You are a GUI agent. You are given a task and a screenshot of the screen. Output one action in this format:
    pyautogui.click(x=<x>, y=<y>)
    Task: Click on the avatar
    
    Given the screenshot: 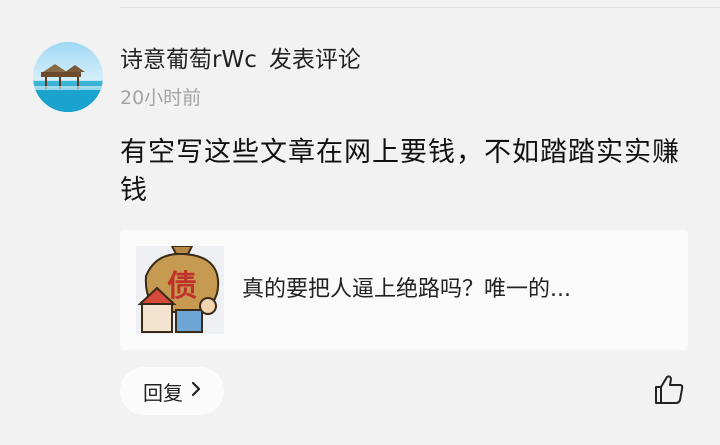 What is the action you would take?
    pyautogui.click(x=68, y=77)
    